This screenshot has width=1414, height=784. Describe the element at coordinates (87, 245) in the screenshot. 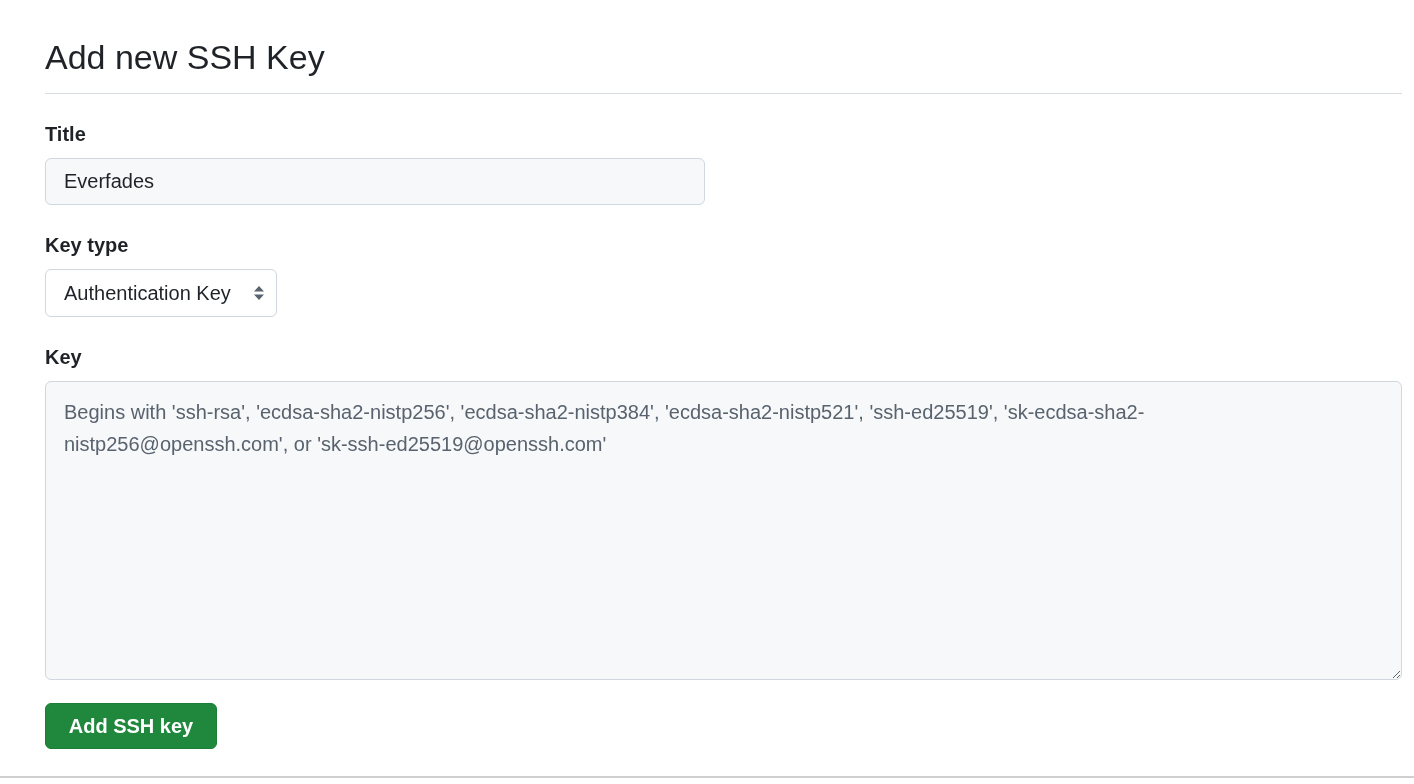

I see `field-label: Key type` at that location.